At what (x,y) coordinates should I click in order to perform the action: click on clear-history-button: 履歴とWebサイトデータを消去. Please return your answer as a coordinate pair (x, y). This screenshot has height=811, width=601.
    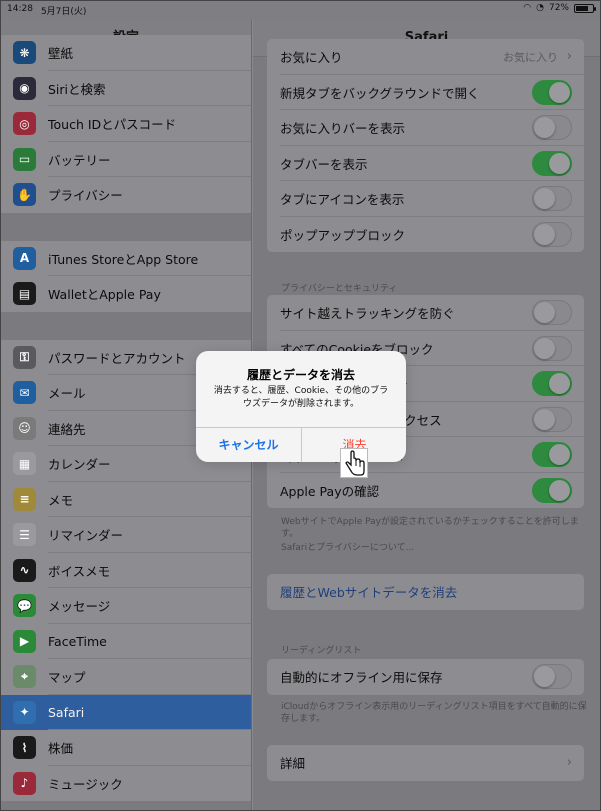
    Looking at the image, I should click on (425, 592).